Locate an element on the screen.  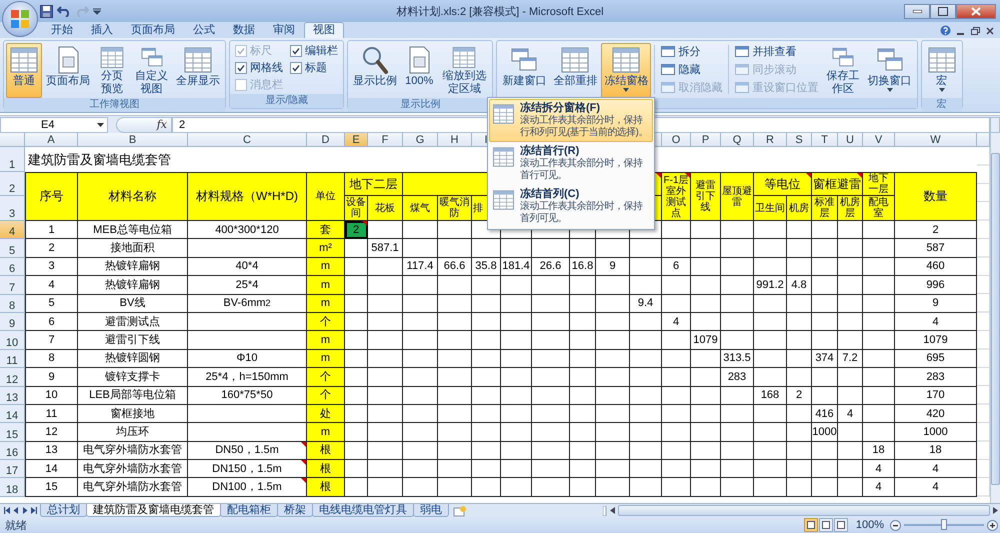
header-cell: 暖气消防 is located at coordinates (455, 208).